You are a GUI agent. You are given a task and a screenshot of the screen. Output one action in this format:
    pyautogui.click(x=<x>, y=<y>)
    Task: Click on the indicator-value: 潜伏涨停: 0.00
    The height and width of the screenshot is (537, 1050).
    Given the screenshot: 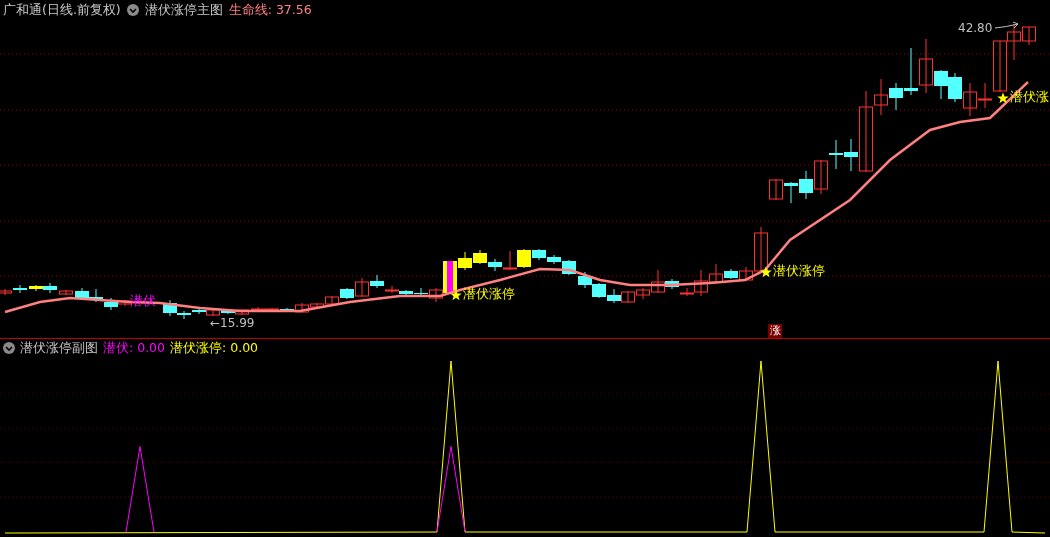 What is the action you would take?
    pyautogui.click(x=214, y=348)
    